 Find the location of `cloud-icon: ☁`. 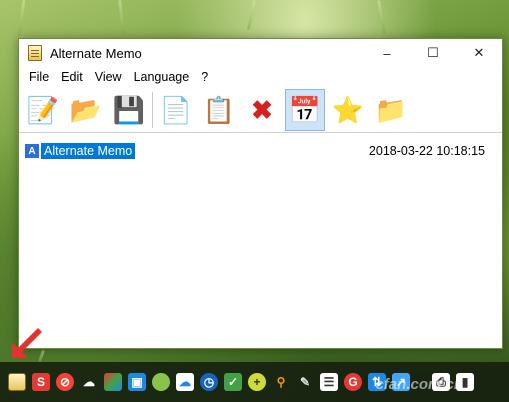

cloud-icon: ☁ is located at coordinates (89, 382).